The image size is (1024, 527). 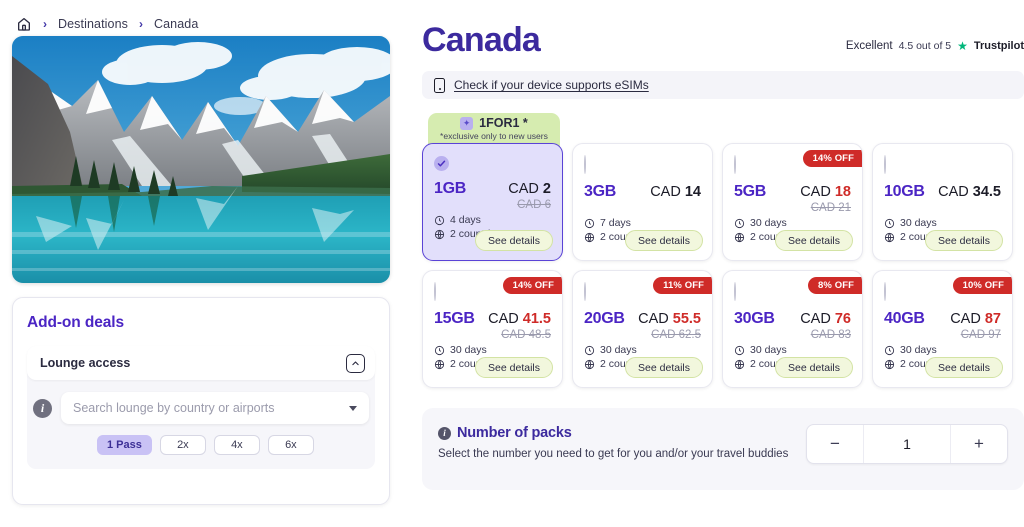 What do you see at coordinates (353, 408) in the screenshot?
I see `chevron-down-icon` at bounding box center [353, 408].